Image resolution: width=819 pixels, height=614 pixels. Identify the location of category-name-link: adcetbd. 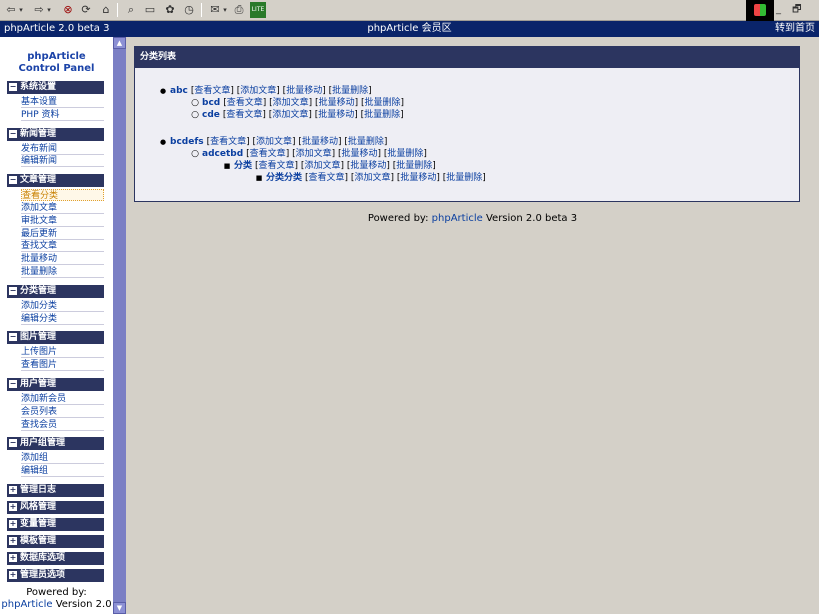
(222, 154).